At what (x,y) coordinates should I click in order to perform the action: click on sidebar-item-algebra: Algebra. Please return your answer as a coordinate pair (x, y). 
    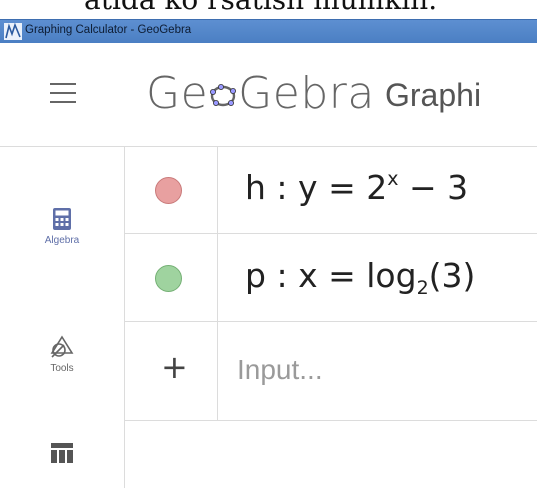
    Looking at the image, I should click on (62, 226).